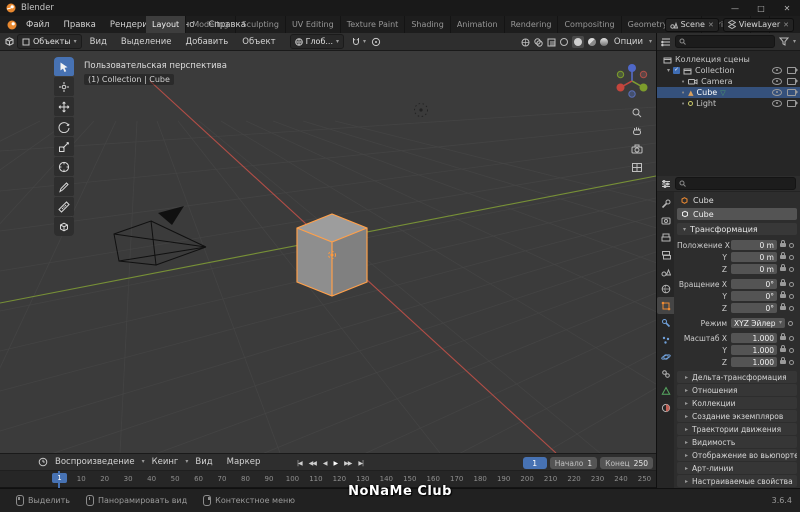  I want to click on tab-modeling: Modeling, so click(211, 24).